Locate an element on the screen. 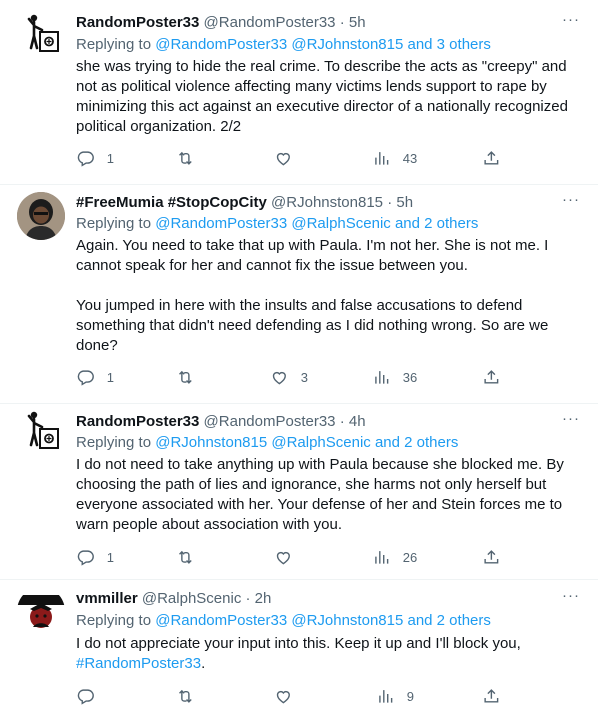 The image size is (598, 713). display-name: vmmiller is located at coordinates (107, 598).